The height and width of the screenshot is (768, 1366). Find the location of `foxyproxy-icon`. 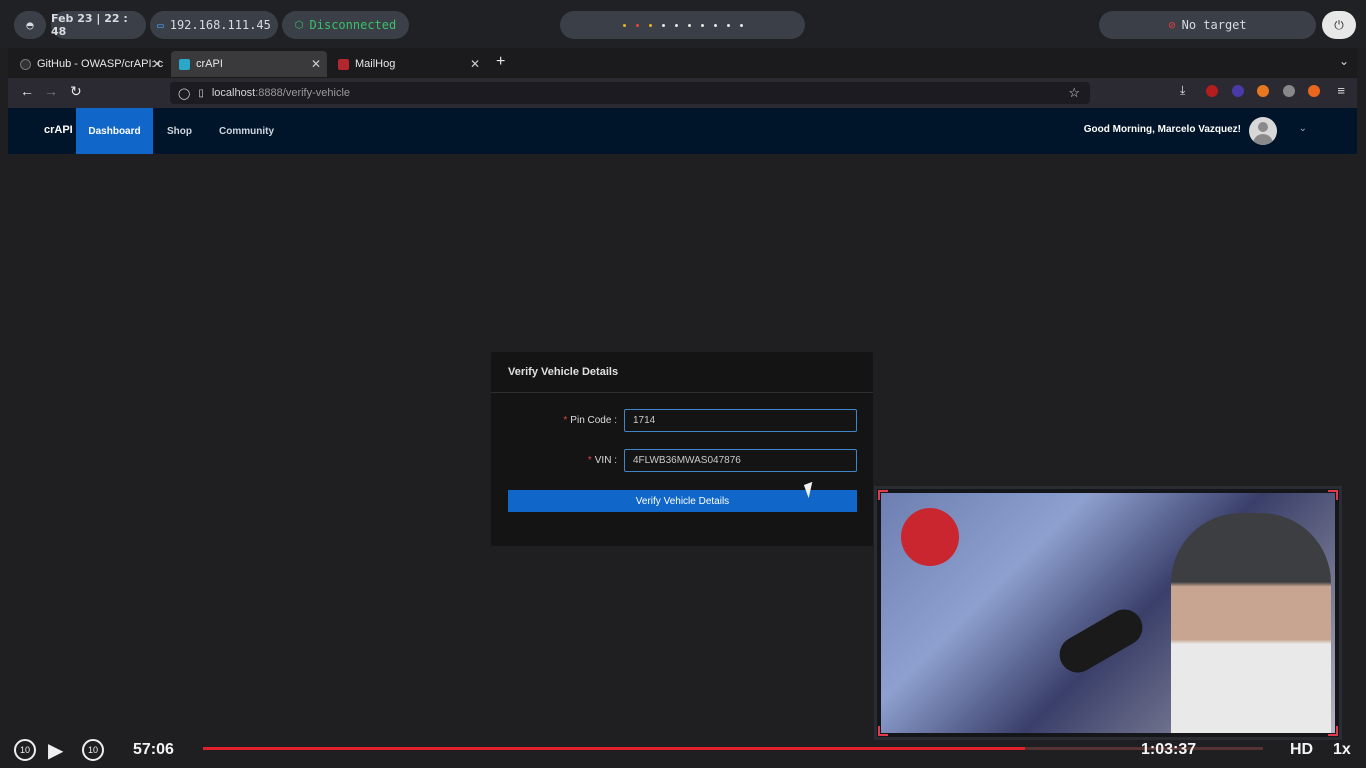

foxyproxy-icon is located at coordinates (1263, 91).